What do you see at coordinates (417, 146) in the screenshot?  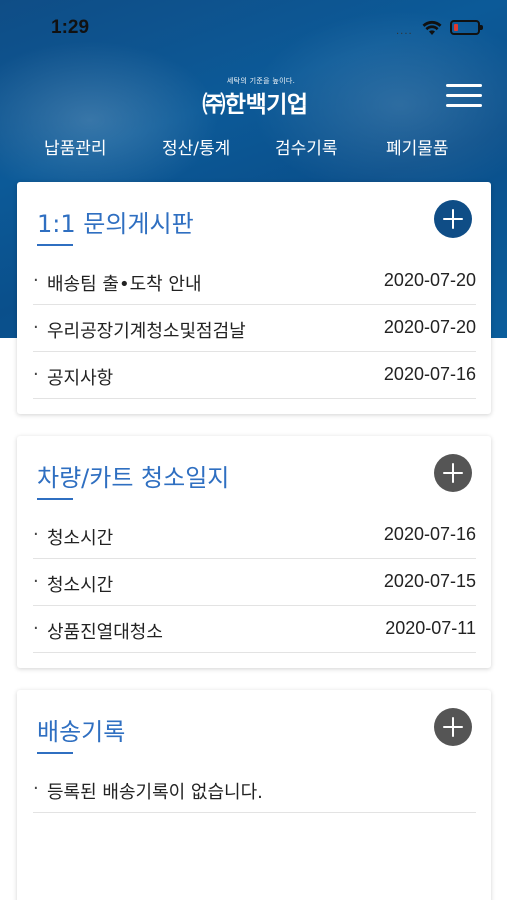 I see `nav-item-disposal: 폐기물품` at bounding box center [417, 146].